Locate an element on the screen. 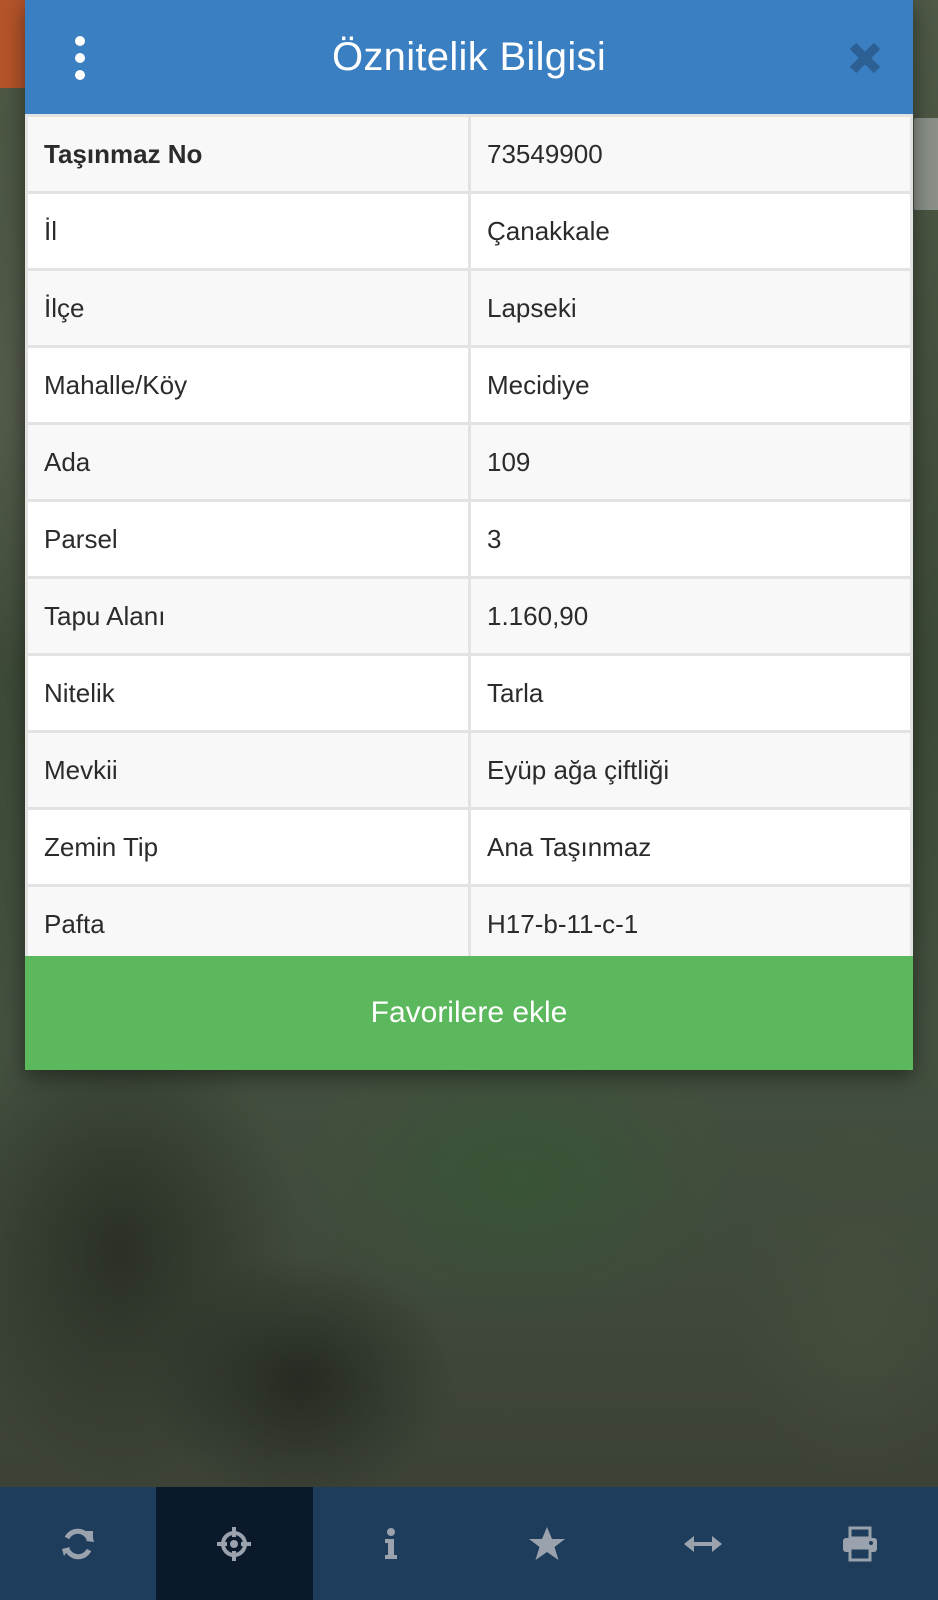 The image size is (938, 1600). table-row: Parsel 3 is located at coordinates (469, 539).